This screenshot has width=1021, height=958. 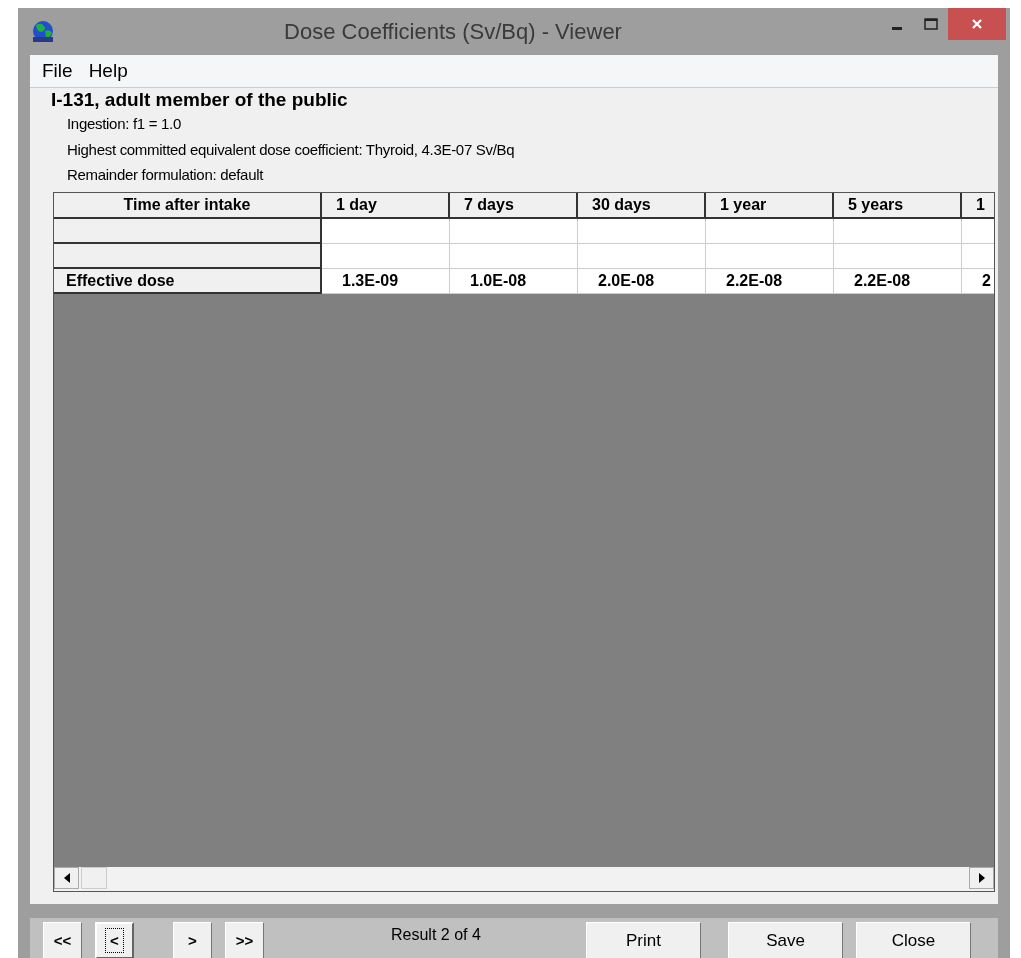 I want to click on minimize-icon, so click(x=897, y=28).